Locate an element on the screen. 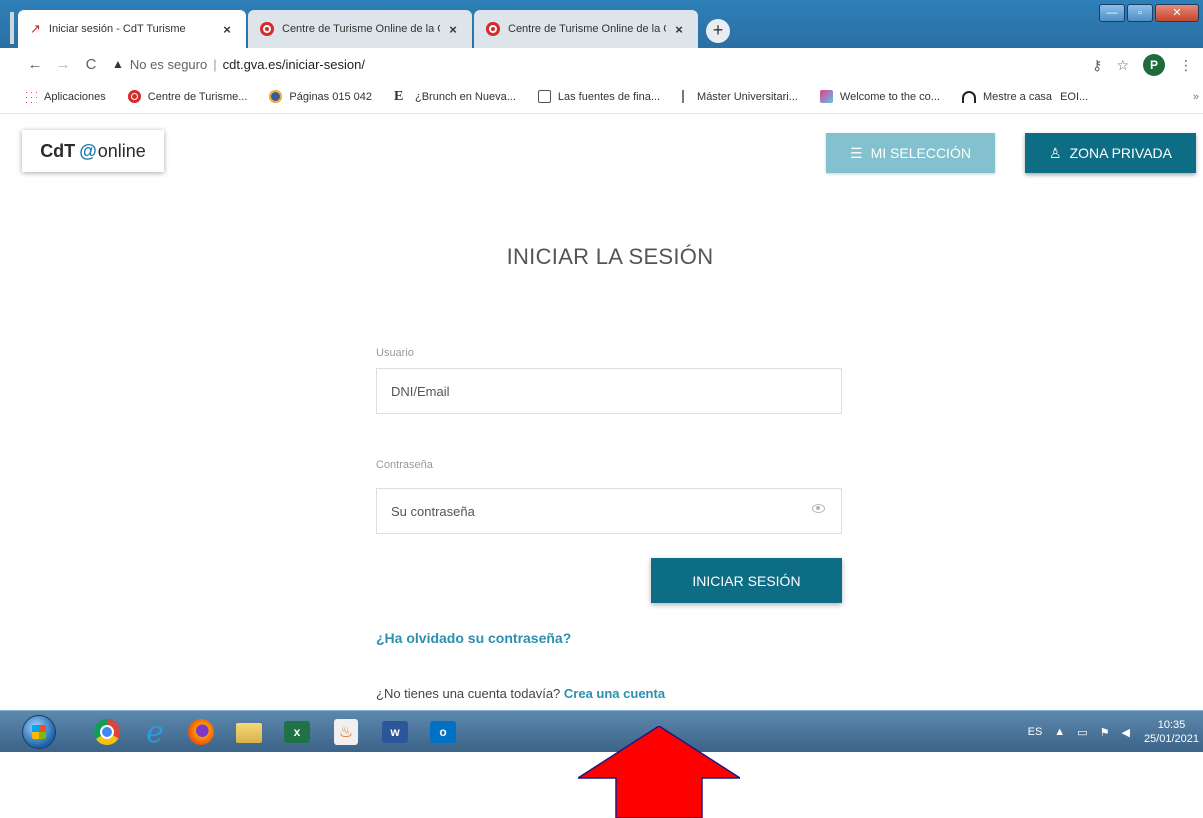 Image resolution: width=1203 pixels, height=818 pixels. mi-seleccion-label: MI SELECCIÓN is located at coordinates (920, 153).